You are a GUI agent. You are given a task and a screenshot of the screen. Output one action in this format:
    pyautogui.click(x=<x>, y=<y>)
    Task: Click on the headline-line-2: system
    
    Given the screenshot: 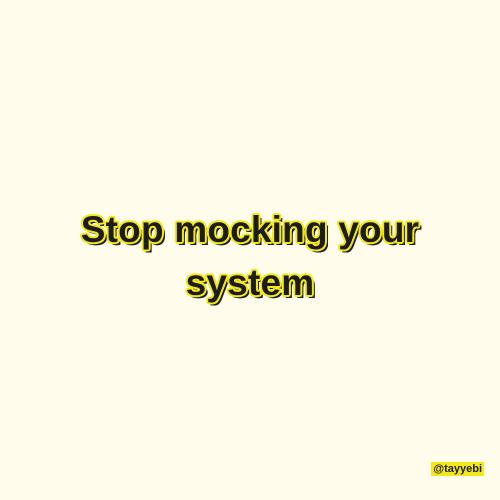 What is the action you would take?
    pyautogui.click(x=250, y=282)
    